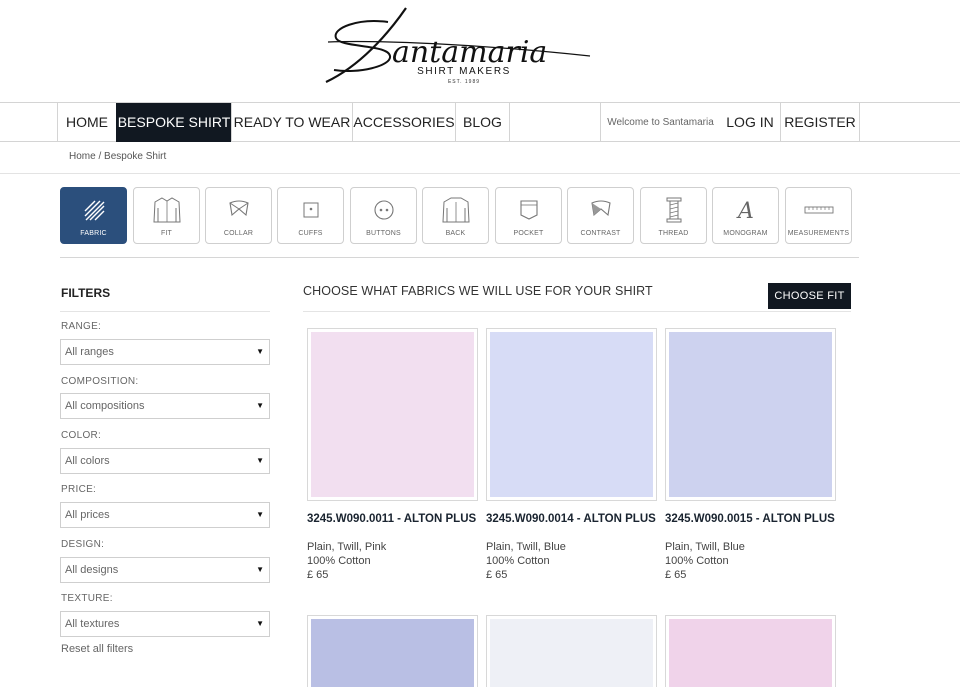  What do you see at coordinates (166, 210) in the screenshot?
I see `shirt-fit-icon` at bounding box center [166, 210].